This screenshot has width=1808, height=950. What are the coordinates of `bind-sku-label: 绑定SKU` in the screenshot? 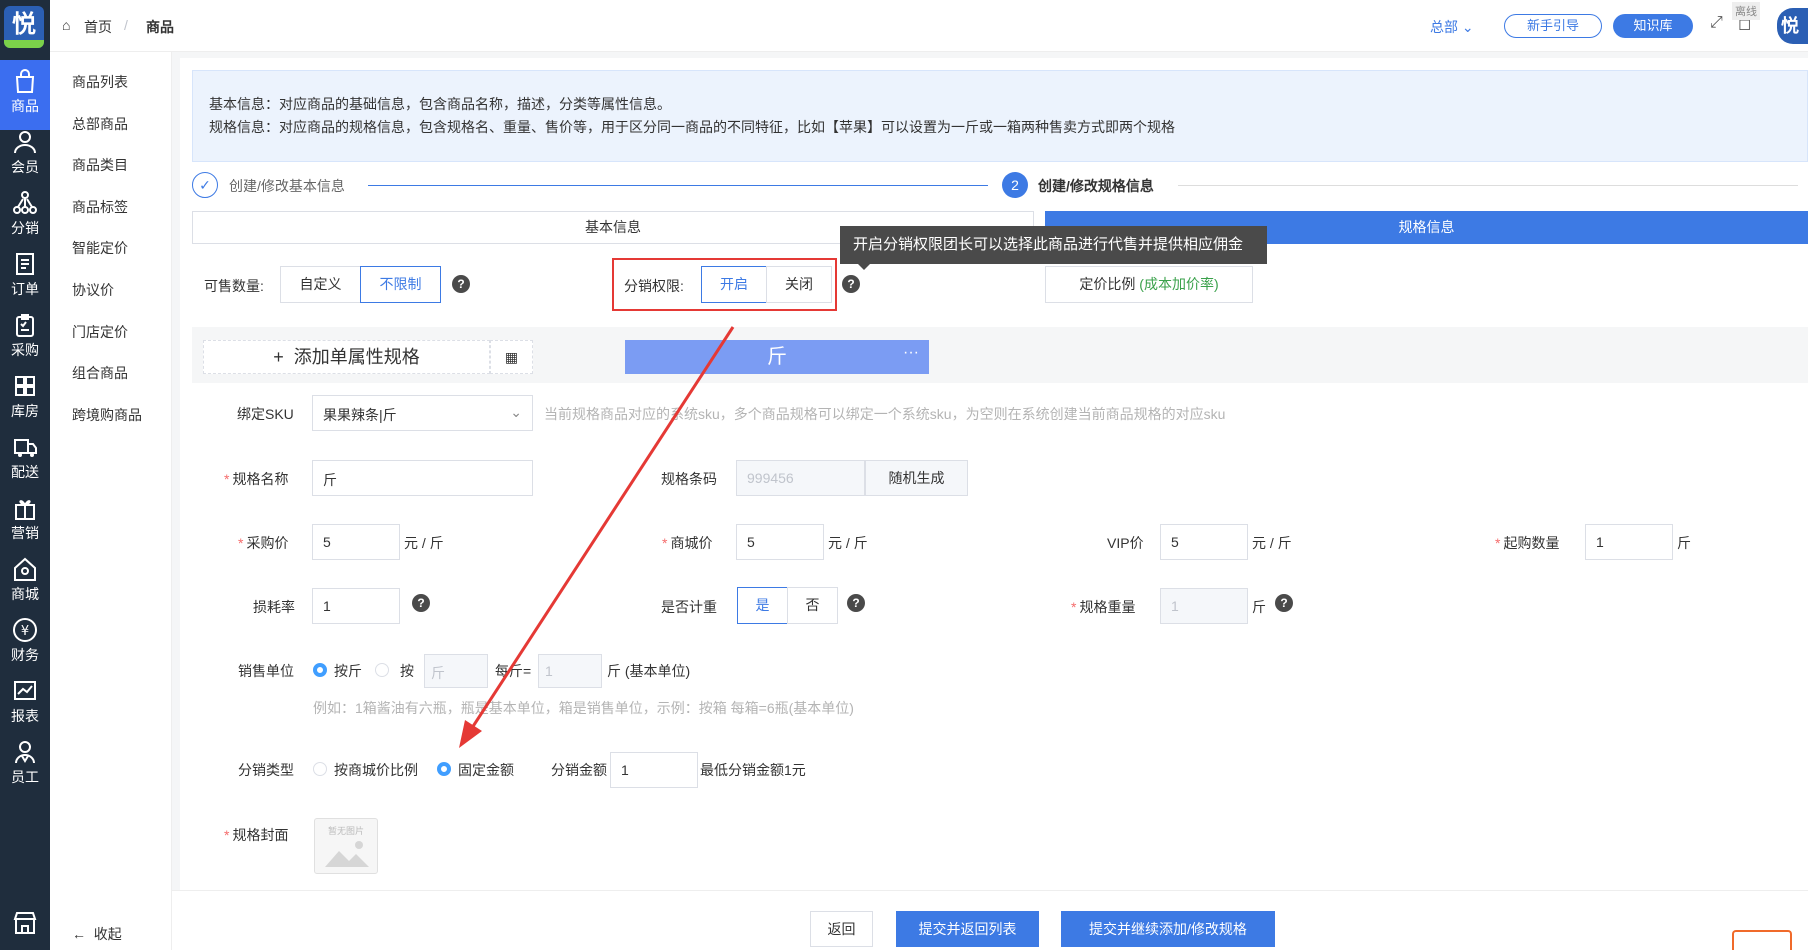 It's located at (265, 414).